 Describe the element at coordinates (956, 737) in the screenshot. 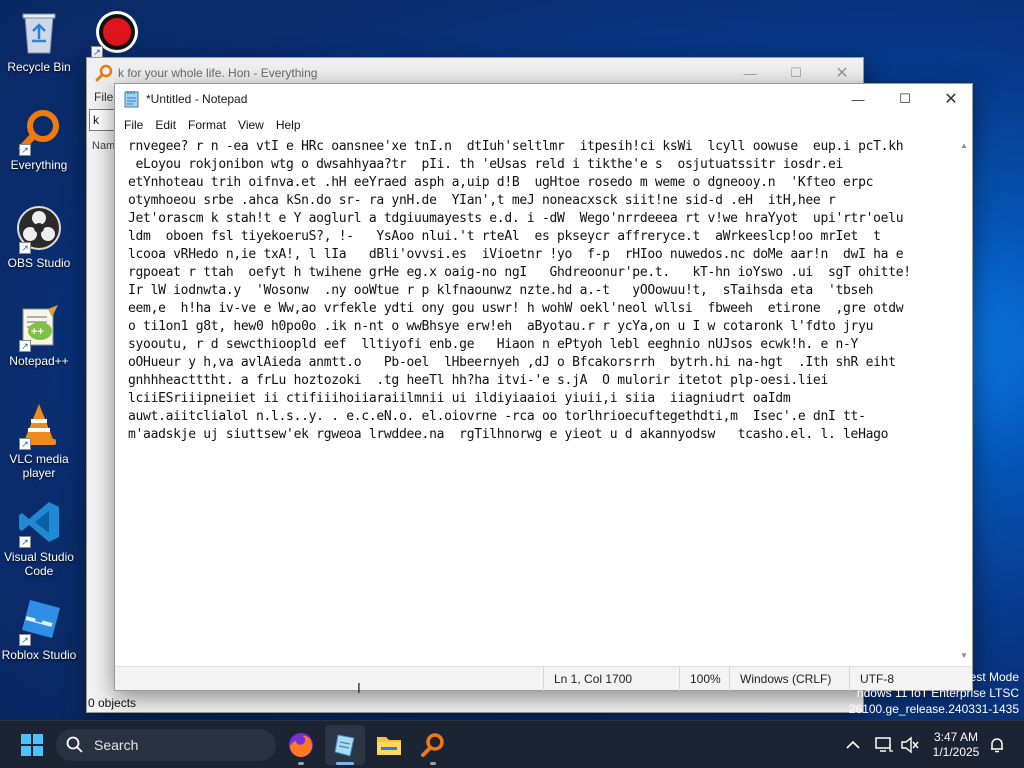

I see `clock-time: 3:47 AM` at that location.